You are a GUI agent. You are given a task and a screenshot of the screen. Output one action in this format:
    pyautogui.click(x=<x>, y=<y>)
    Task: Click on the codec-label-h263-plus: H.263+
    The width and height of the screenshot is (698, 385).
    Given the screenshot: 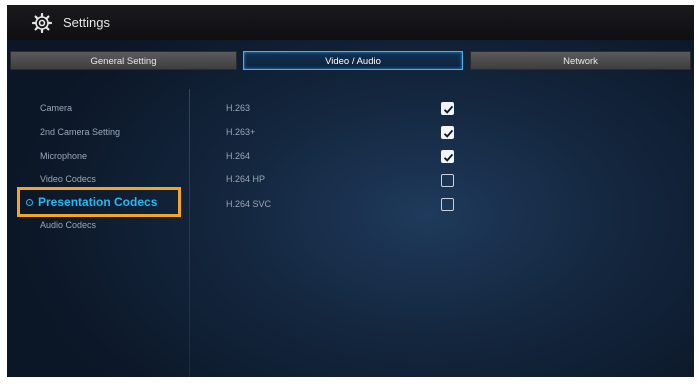 What is the action you would take?
    pyautogui.click(x=241, y=132)
    